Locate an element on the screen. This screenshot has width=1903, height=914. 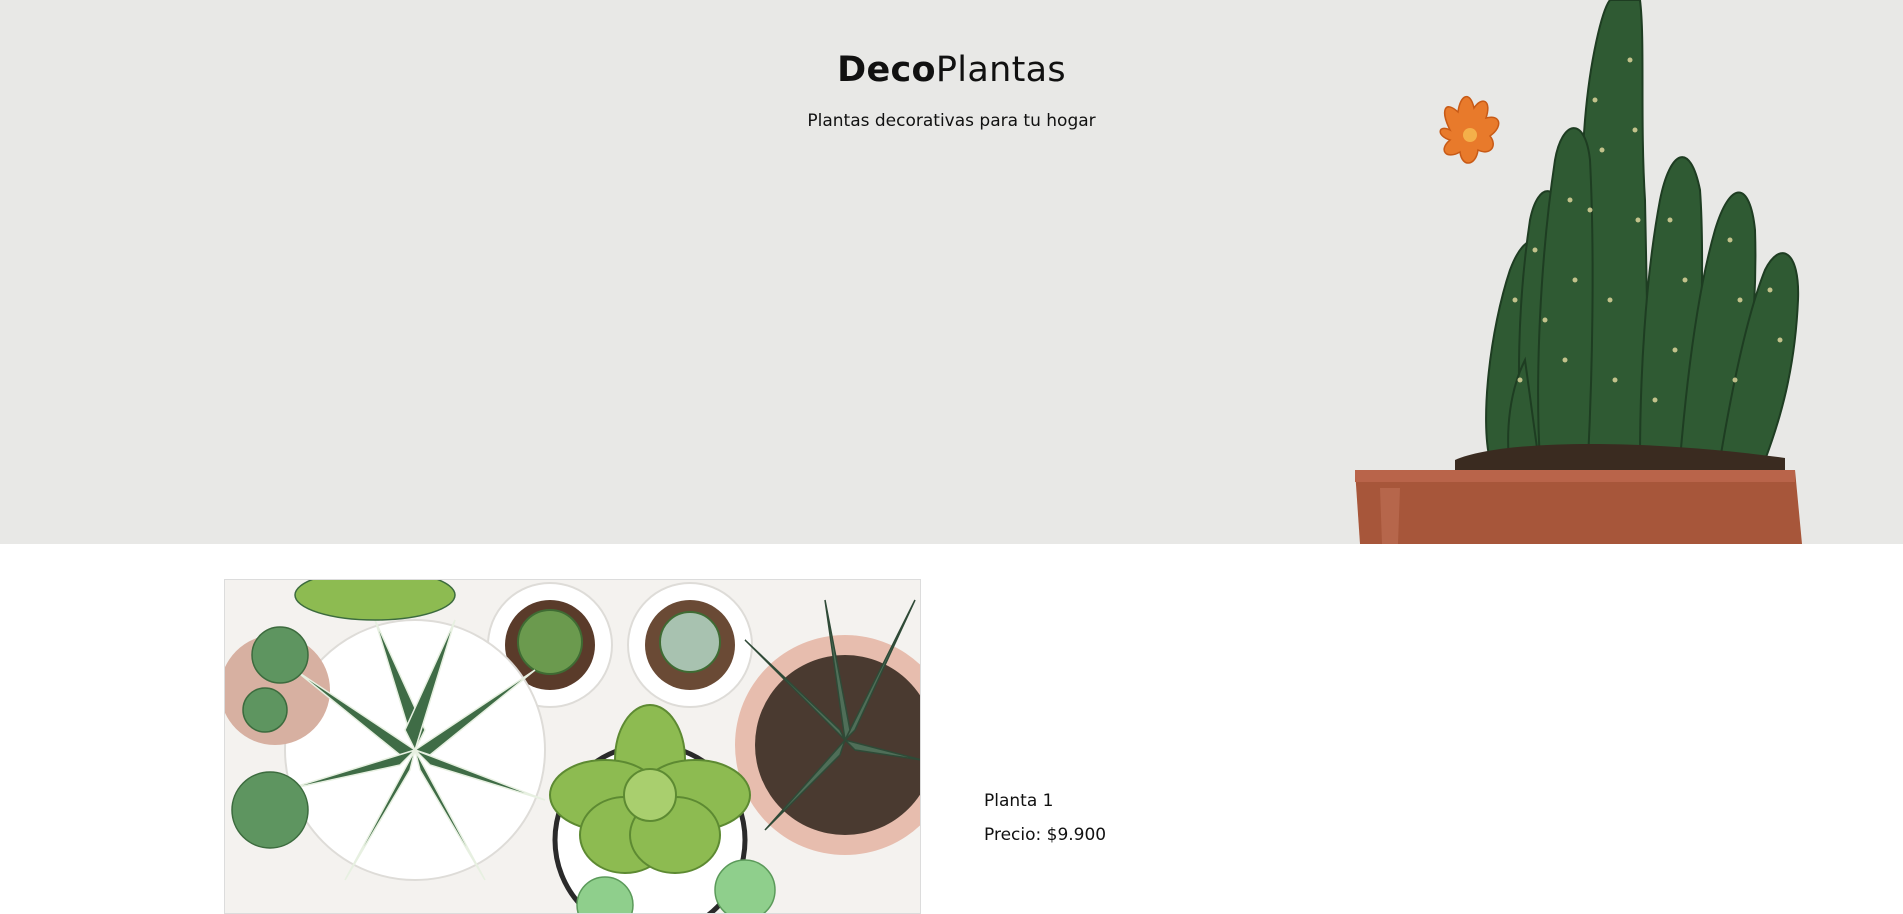
brand-logo-light: Plantas is located at coordinates (1000, 70).